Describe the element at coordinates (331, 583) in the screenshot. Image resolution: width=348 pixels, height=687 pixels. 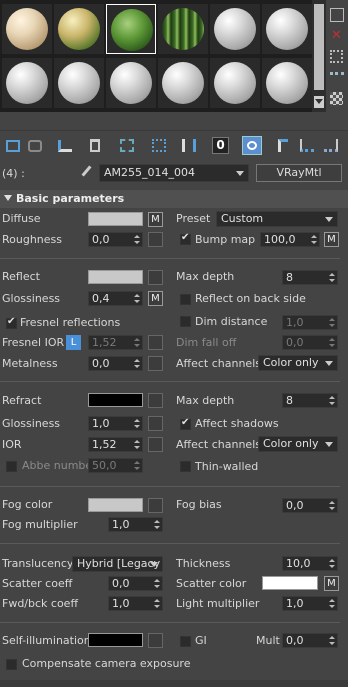
I see `scatter-color-map-button: M` at that location.